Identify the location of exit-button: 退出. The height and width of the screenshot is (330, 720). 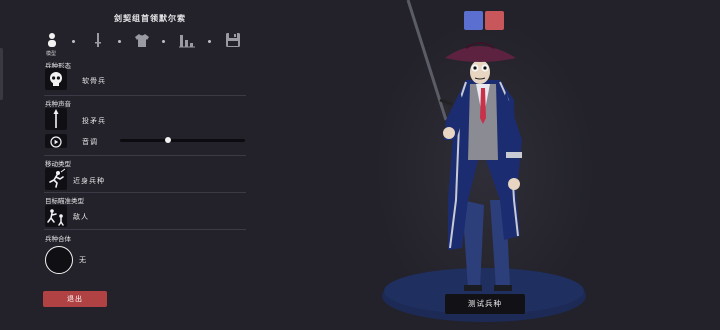
(75, 299).